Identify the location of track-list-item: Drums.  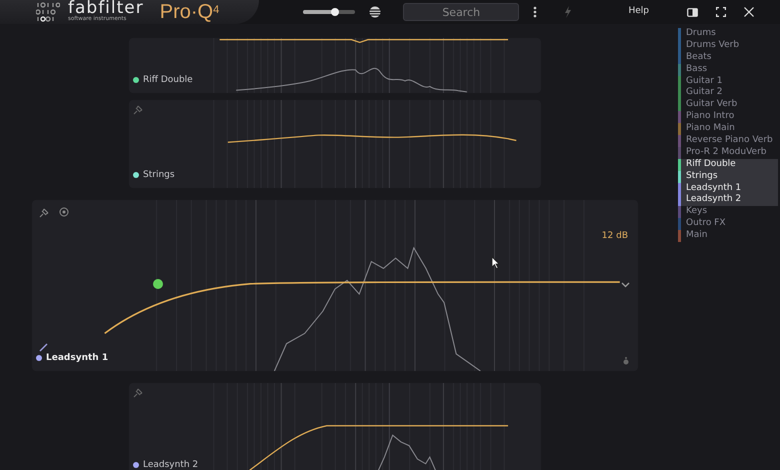
(728, 34).